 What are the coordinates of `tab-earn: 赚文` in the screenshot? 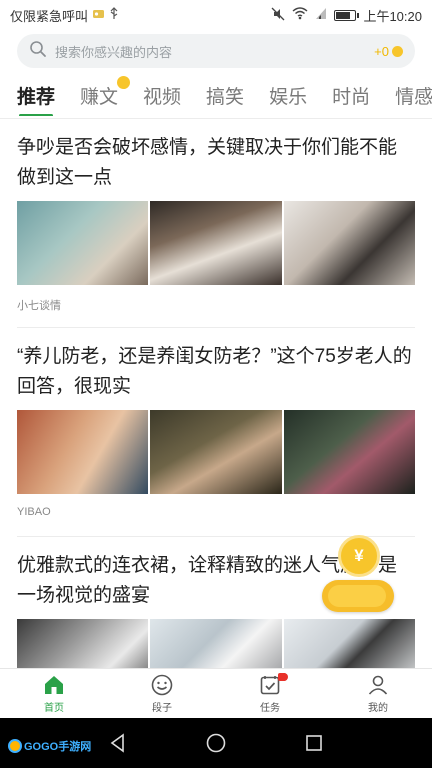 It's located at (105, 92).